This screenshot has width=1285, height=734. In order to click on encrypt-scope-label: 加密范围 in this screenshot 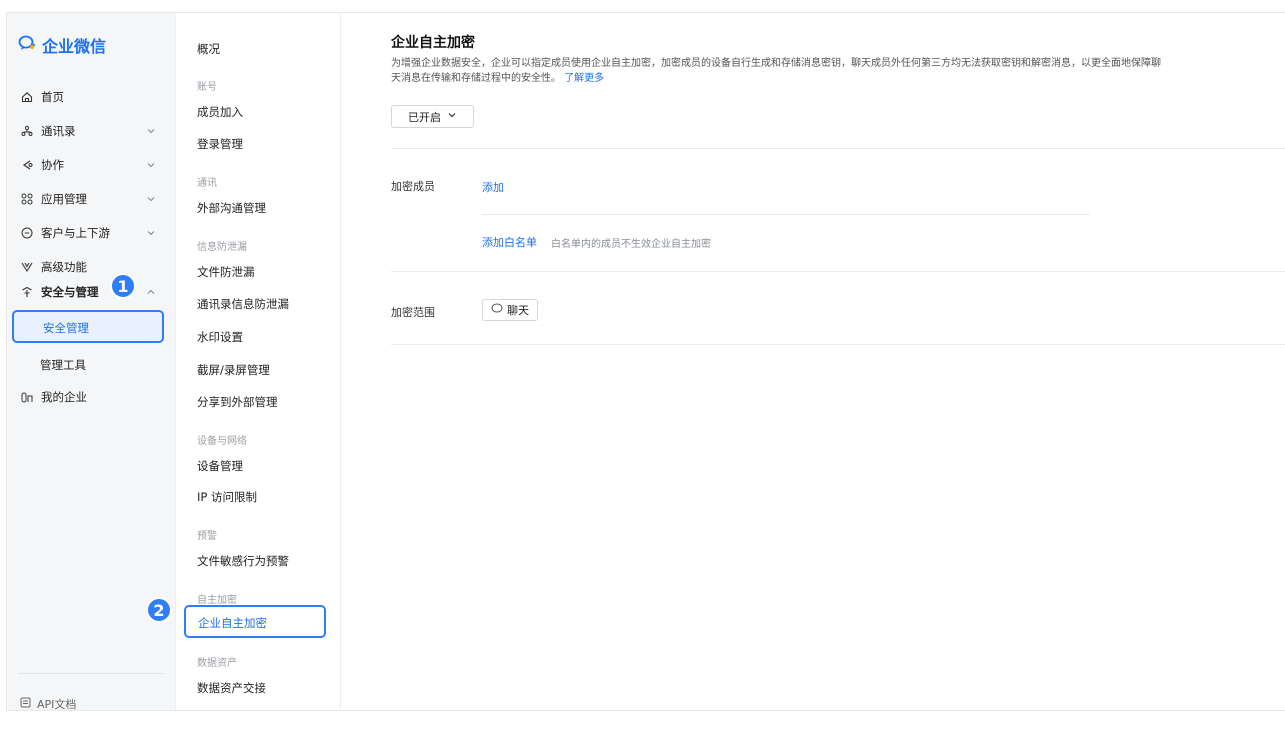, I will do `click(413, 312)`.